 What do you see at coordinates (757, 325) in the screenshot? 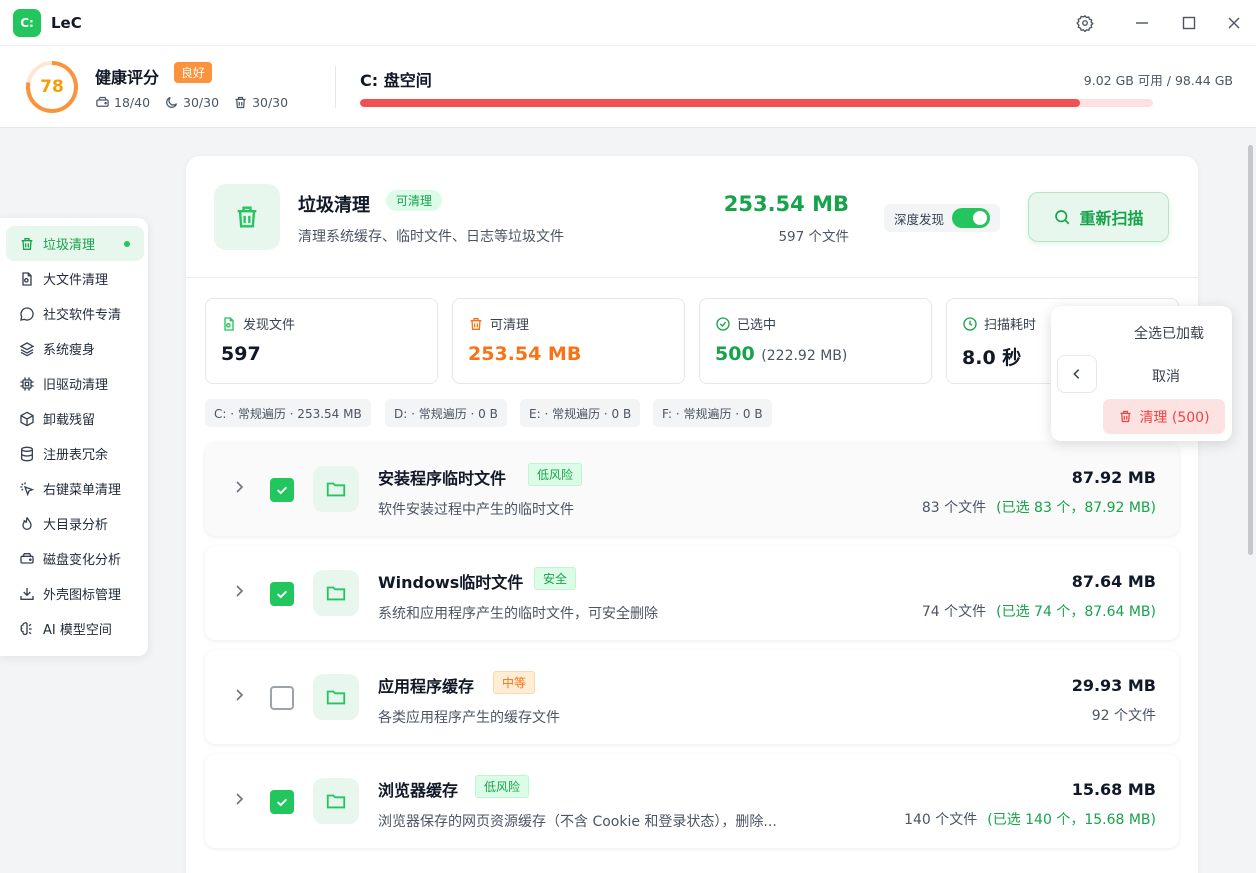
I see `stat-label: 已选中` at bounding box center [757, 325].